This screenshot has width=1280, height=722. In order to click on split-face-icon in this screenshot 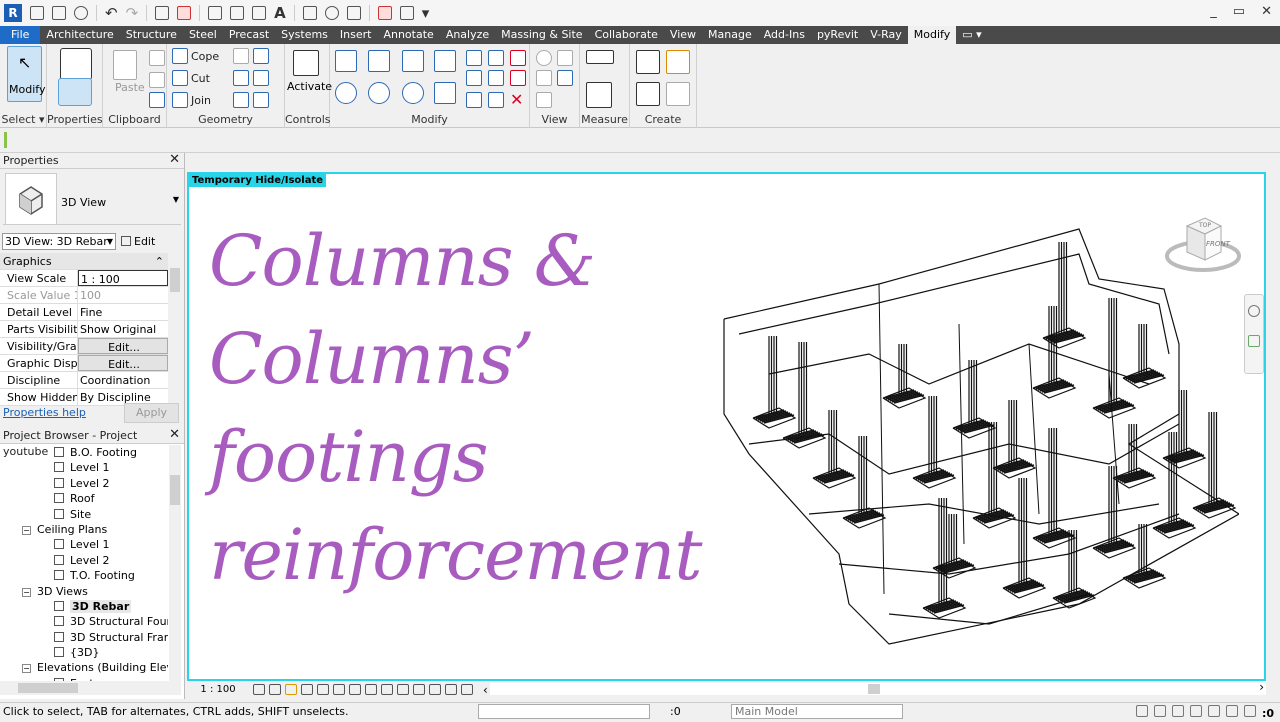, I will do `click(241, 56)`.